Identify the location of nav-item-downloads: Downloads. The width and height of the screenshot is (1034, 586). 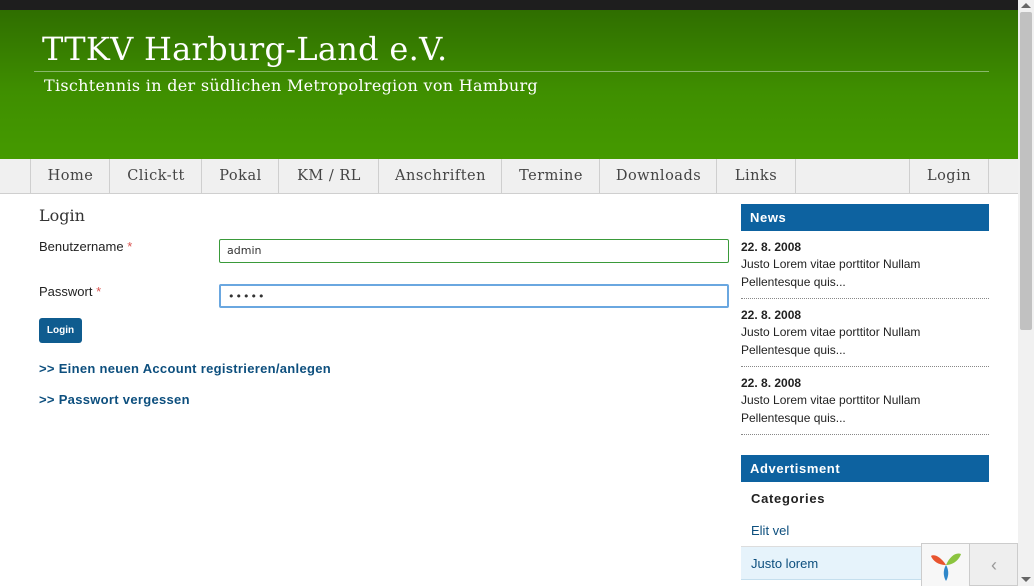
(658, 176).